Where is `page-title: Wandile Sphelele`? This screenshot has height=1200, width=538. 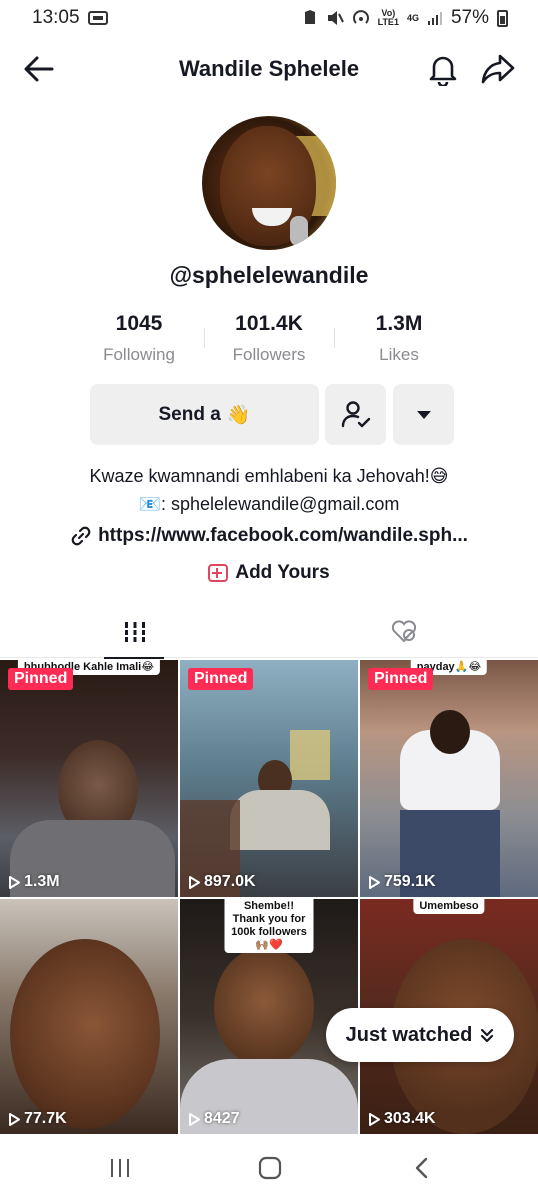 page-title: Wandile Sphelele is located at coordinates (269, 68).